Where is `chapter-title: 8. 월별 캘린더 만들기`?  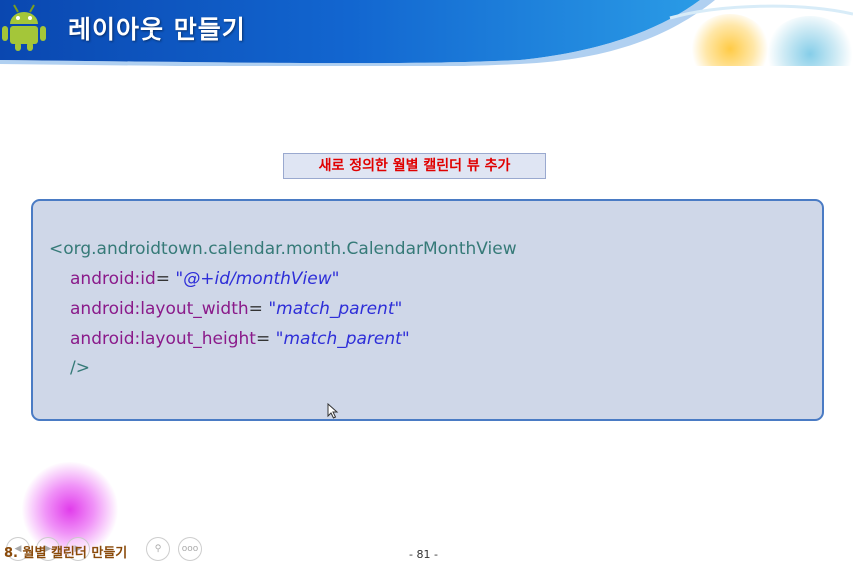 chapter-title: 8. 월별 캘린더 만들기 is located at coordinates (66, 553).